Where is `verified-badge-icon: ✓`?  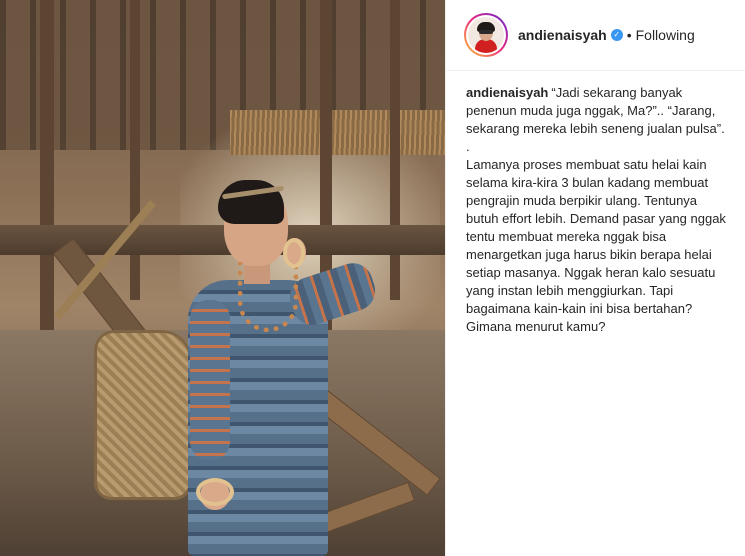 verified-badge-icon: ✓ is located at coordinates (616, 35).